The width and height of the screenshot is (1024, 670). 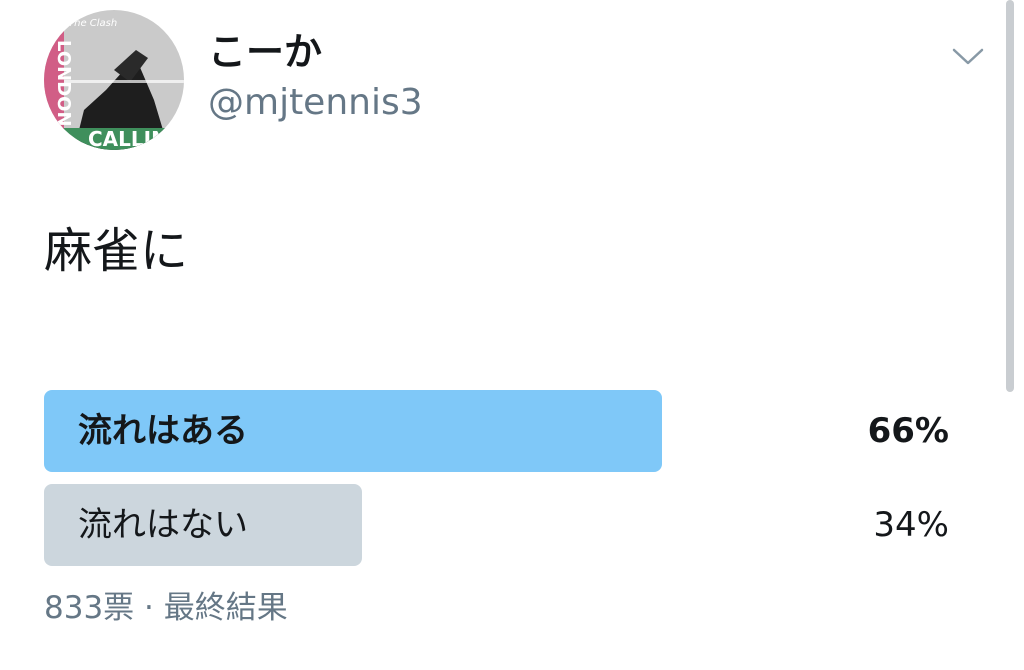 I want to click on album-cover-avatar-icon: The Clash LONDON CALLING, so click(x=114, y=80).